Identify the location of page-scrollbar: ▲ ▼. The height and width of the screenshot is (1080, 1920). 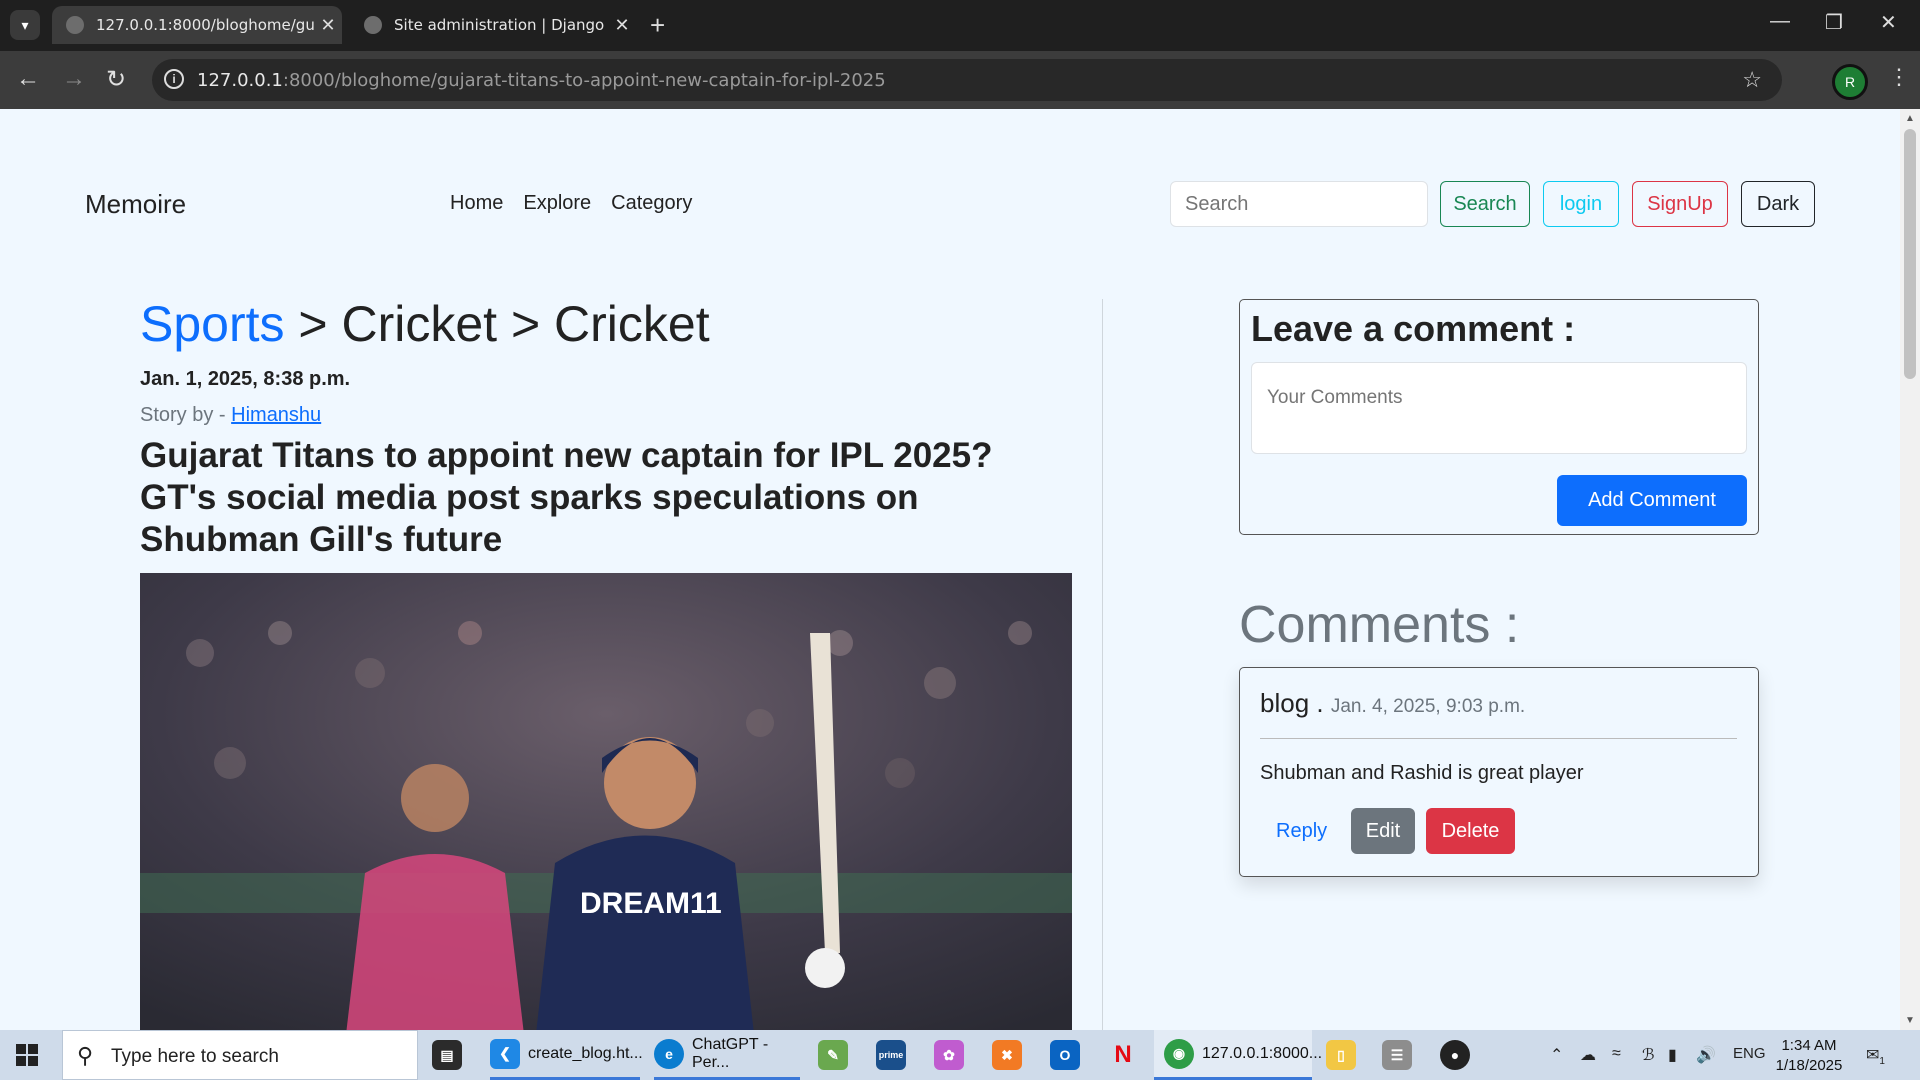
(1910, 569).